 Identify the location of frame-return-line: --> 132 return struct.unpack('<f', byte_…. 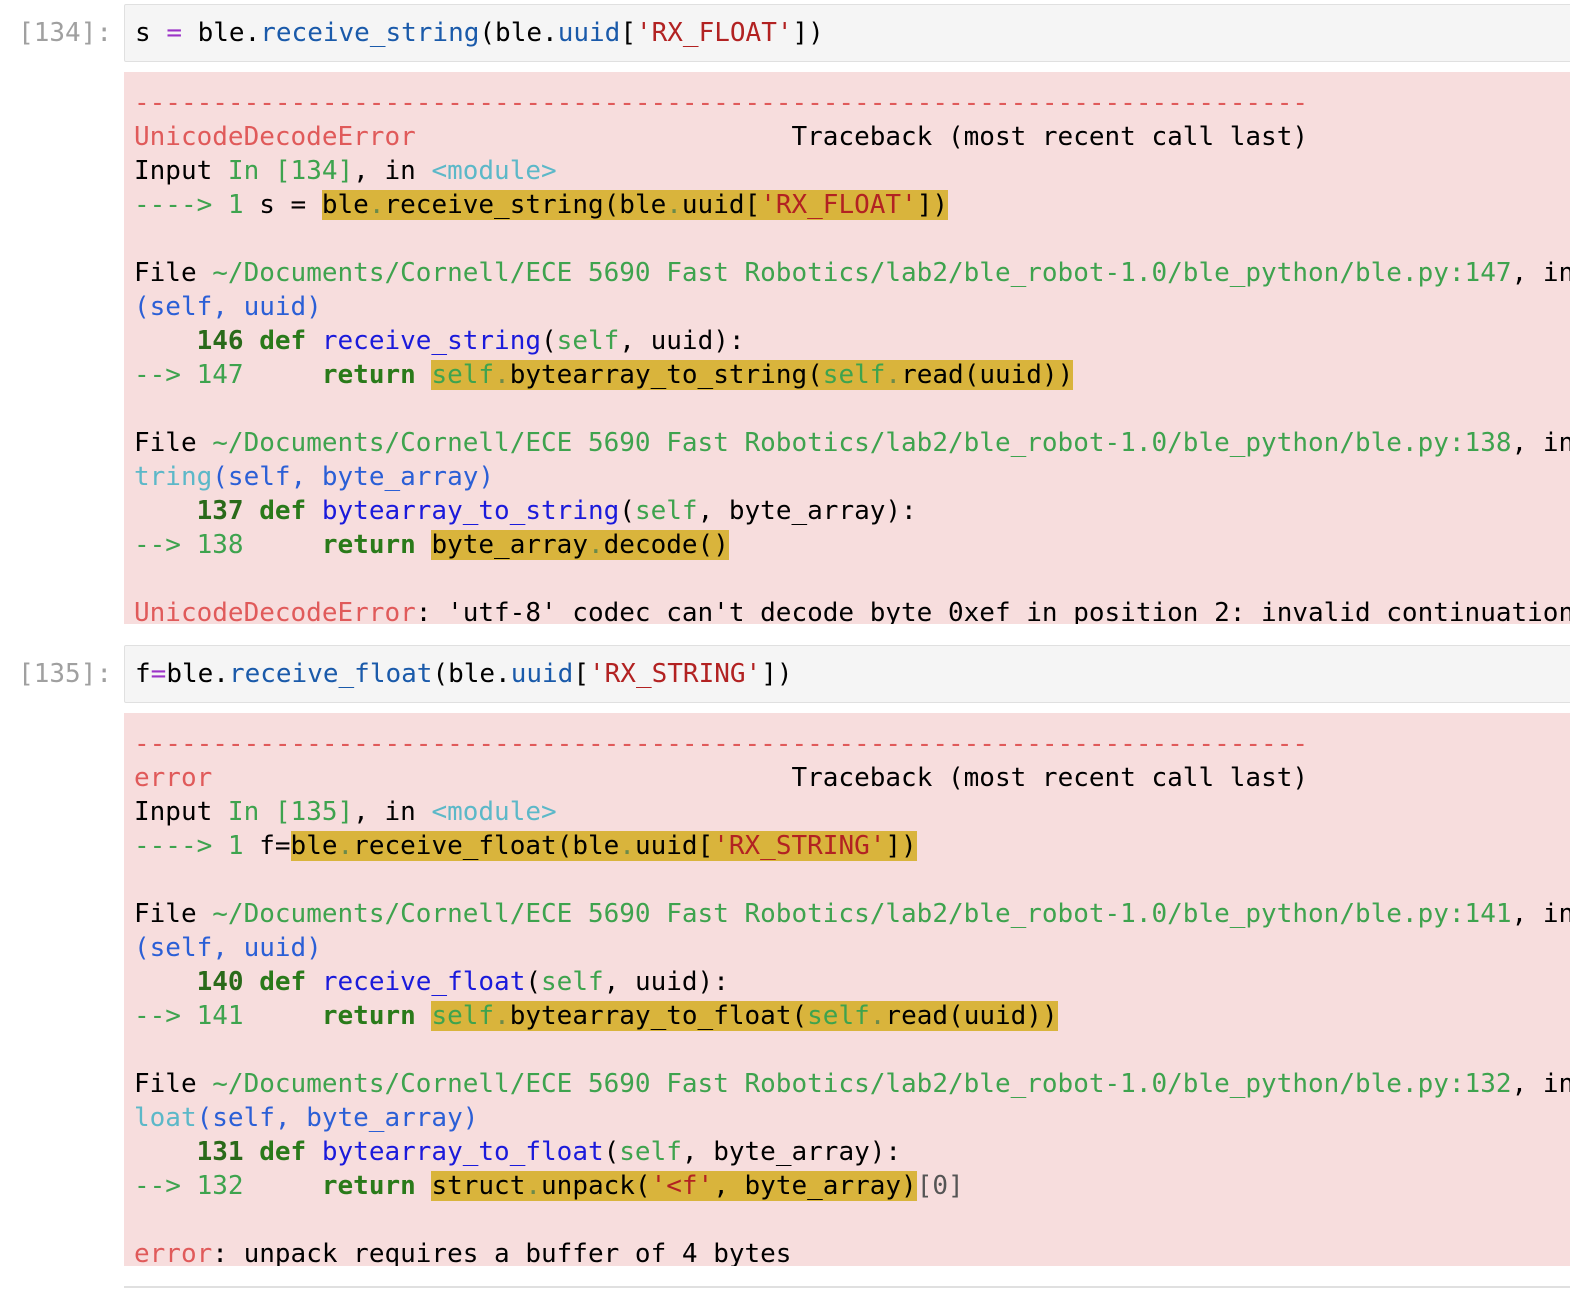
(852, 1186).